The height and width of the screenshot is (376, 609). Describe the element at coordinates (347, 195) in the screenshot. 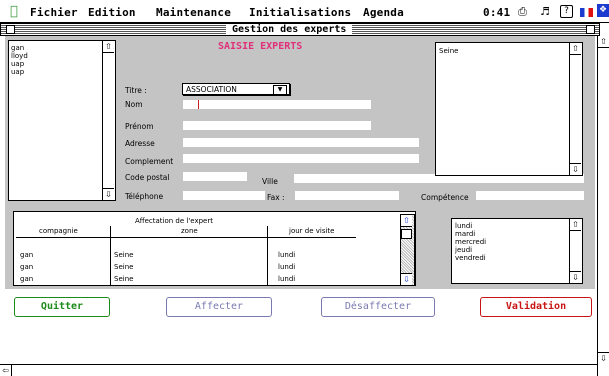

I see `fax-field` at that location.